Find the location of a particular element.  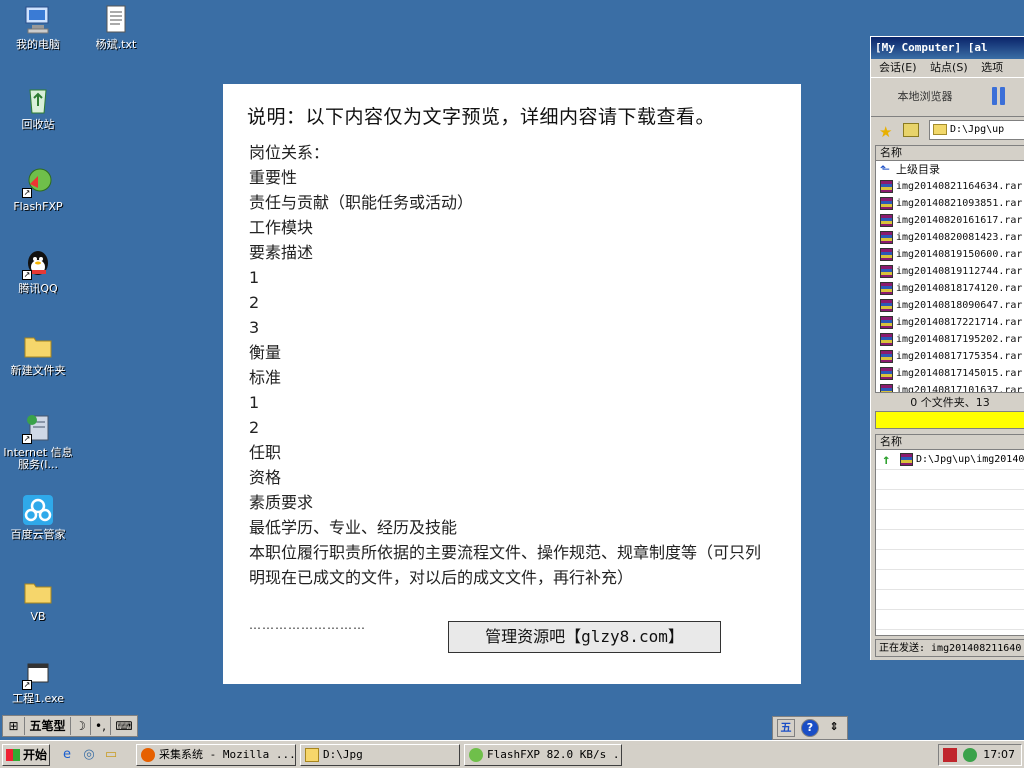

list-item: img20140817175354.rar is located at coordinates (950, 356).